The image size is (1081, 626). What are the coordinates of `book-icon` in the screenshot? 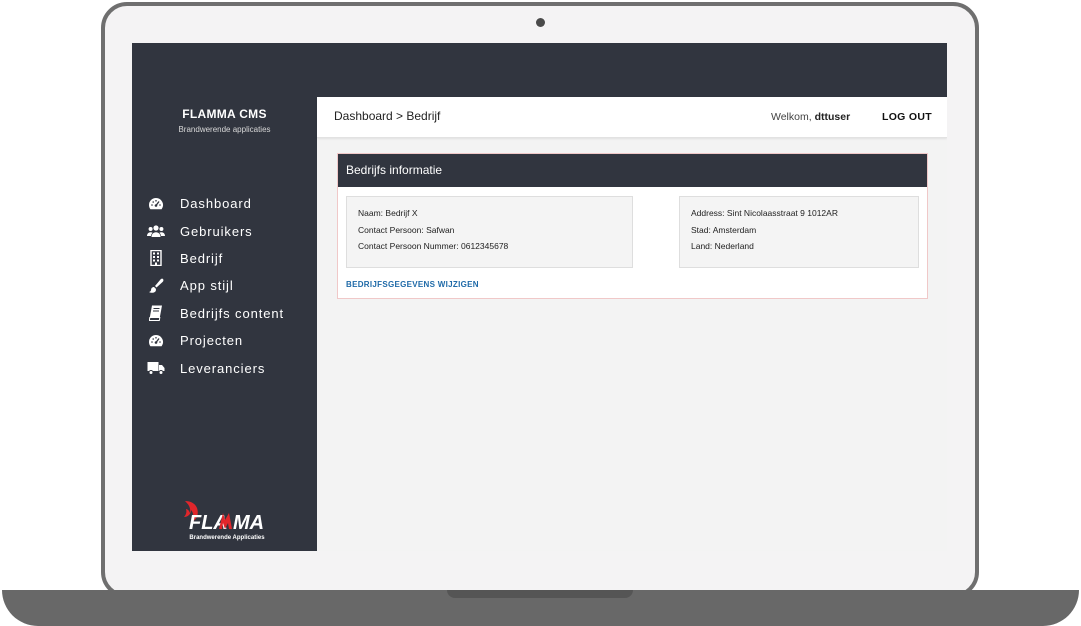 It's located at (156, 313).